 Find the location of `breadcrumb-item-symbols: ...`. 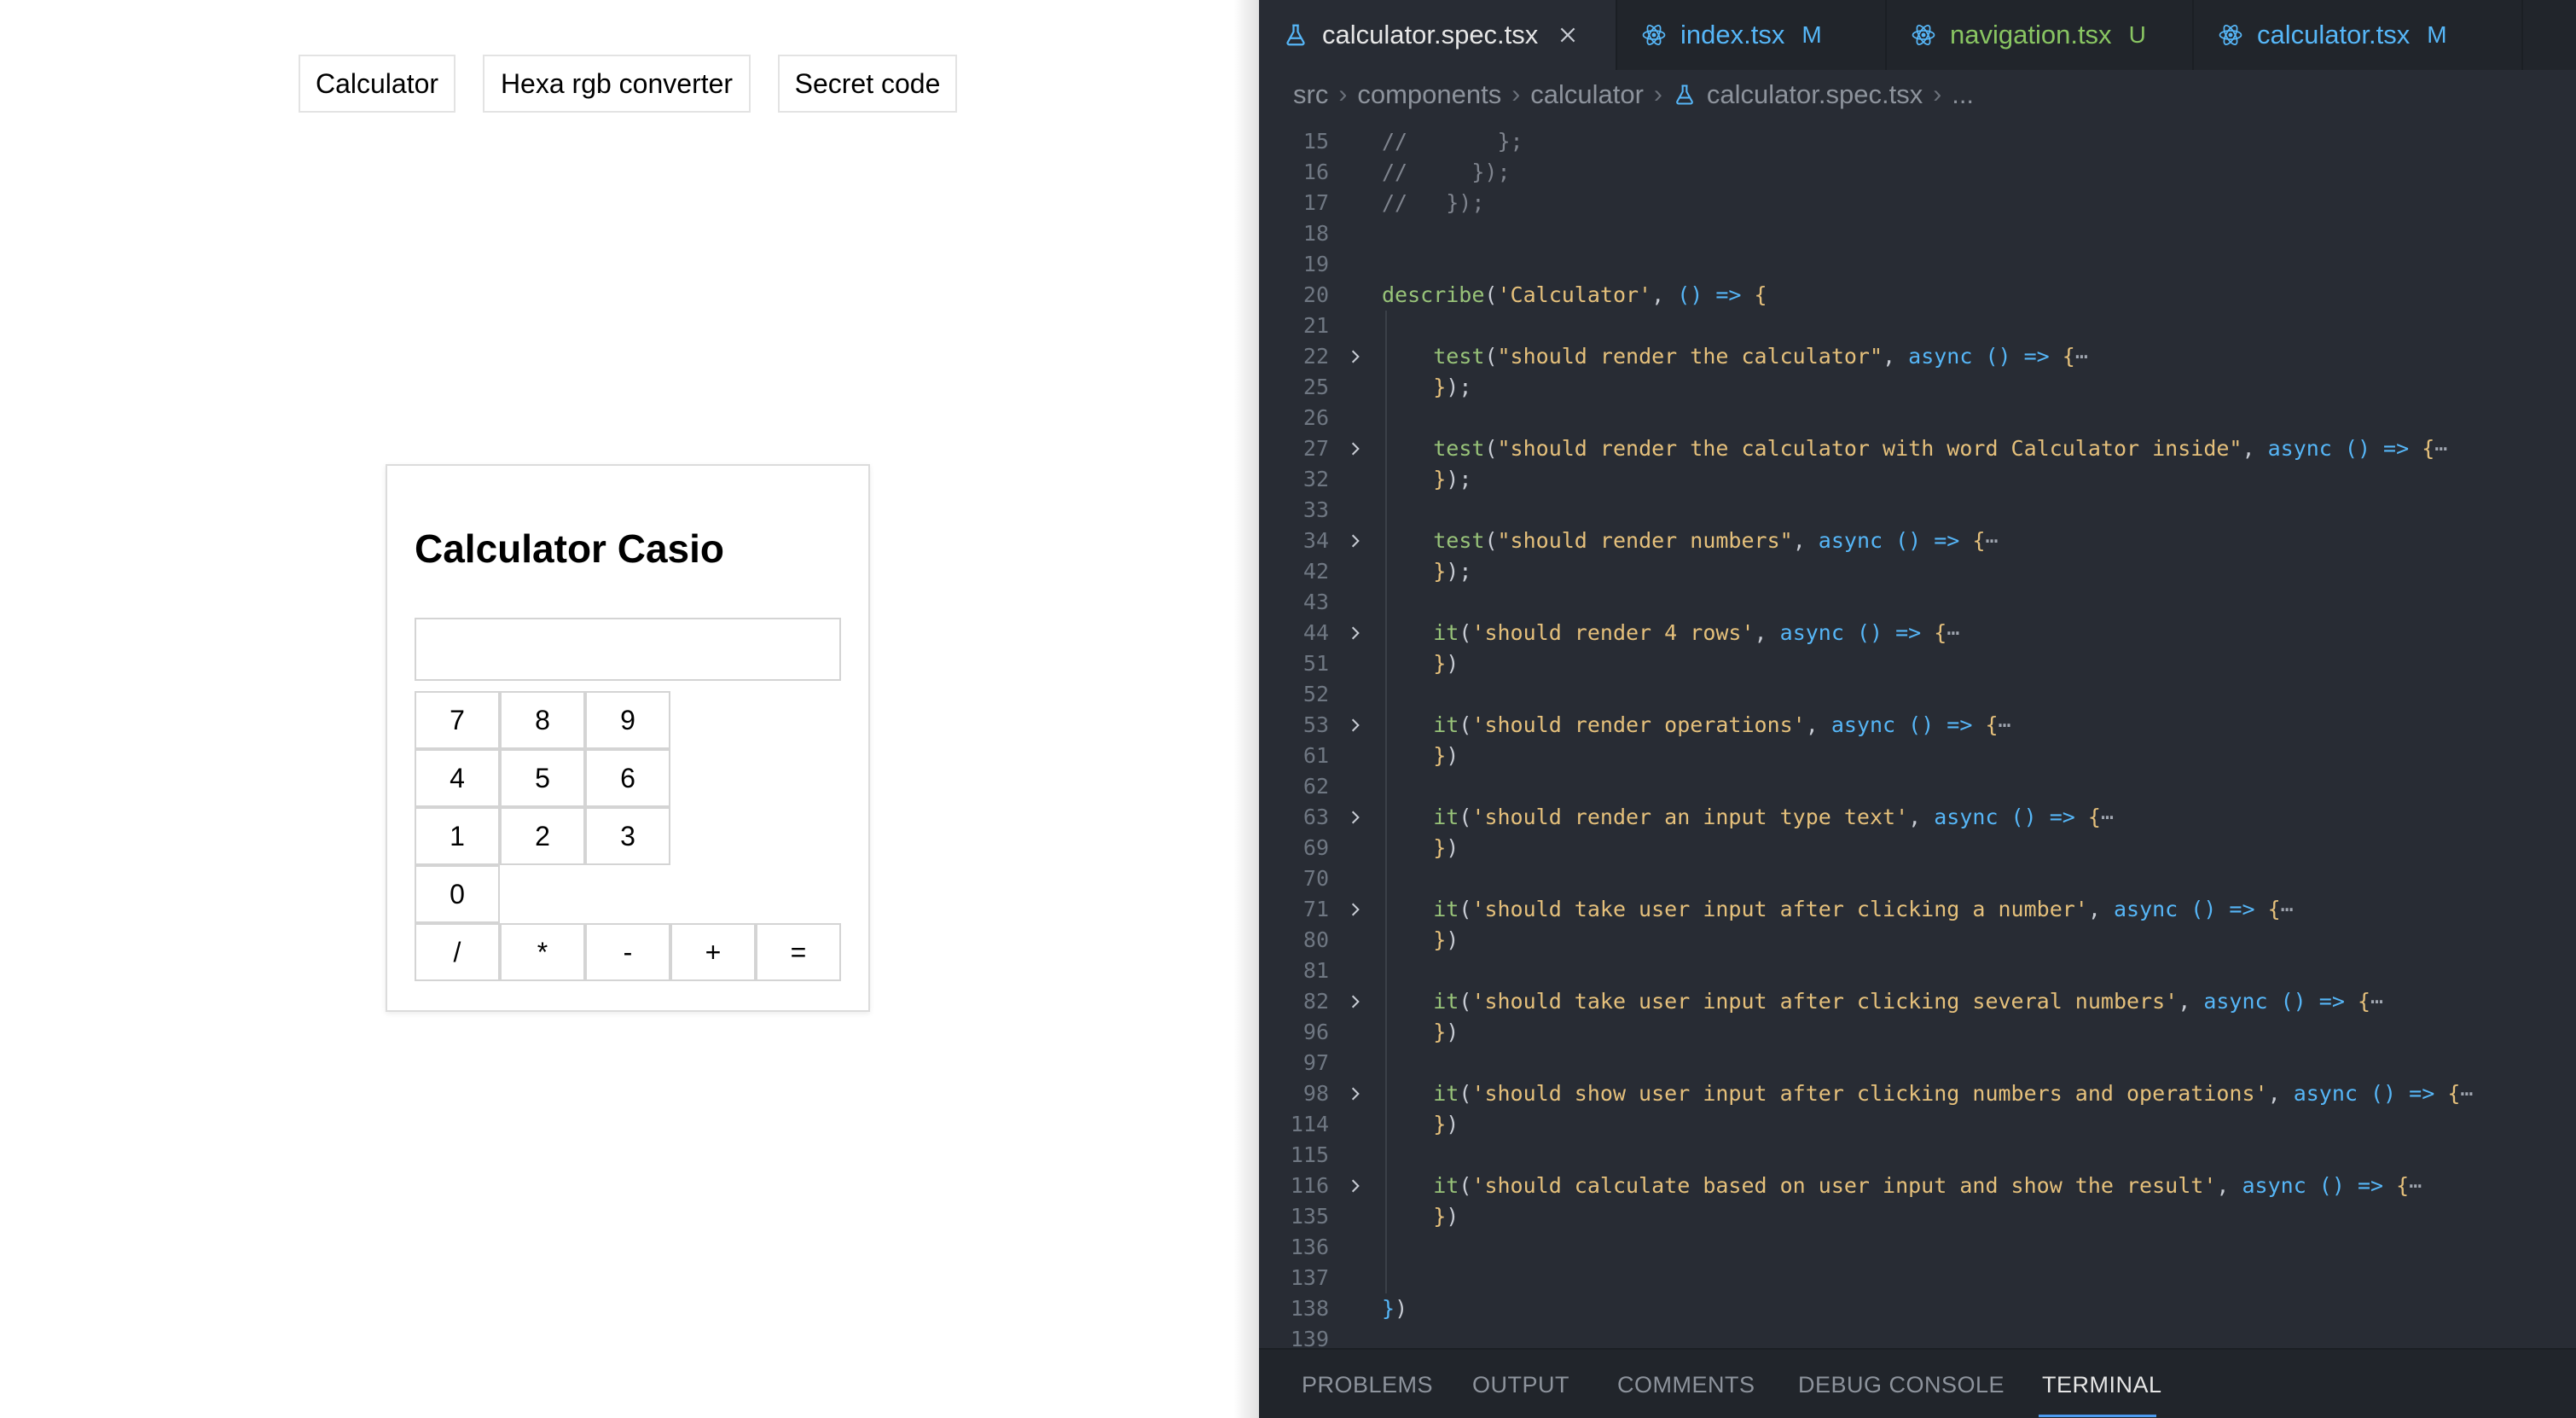

breadcrumb-item-symbols: ... is located at coordinates (1963, 94).